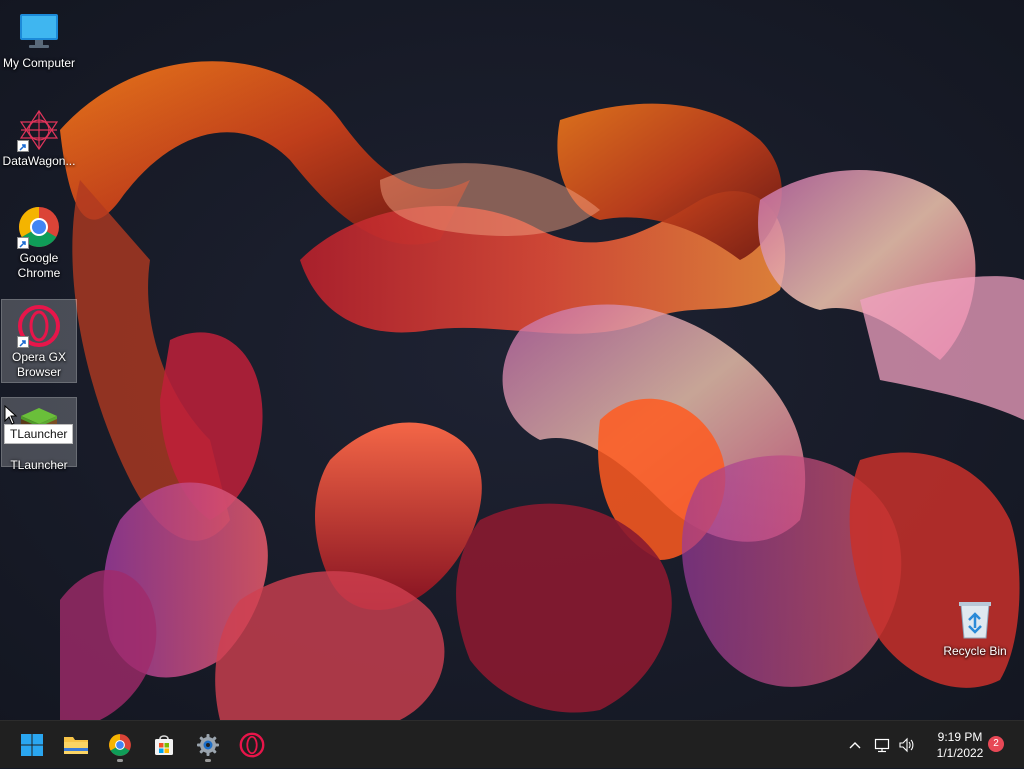 This screenshot has width=1024, height=769. I want to click on icon-label: Recycle Bin, so click(975, 651).